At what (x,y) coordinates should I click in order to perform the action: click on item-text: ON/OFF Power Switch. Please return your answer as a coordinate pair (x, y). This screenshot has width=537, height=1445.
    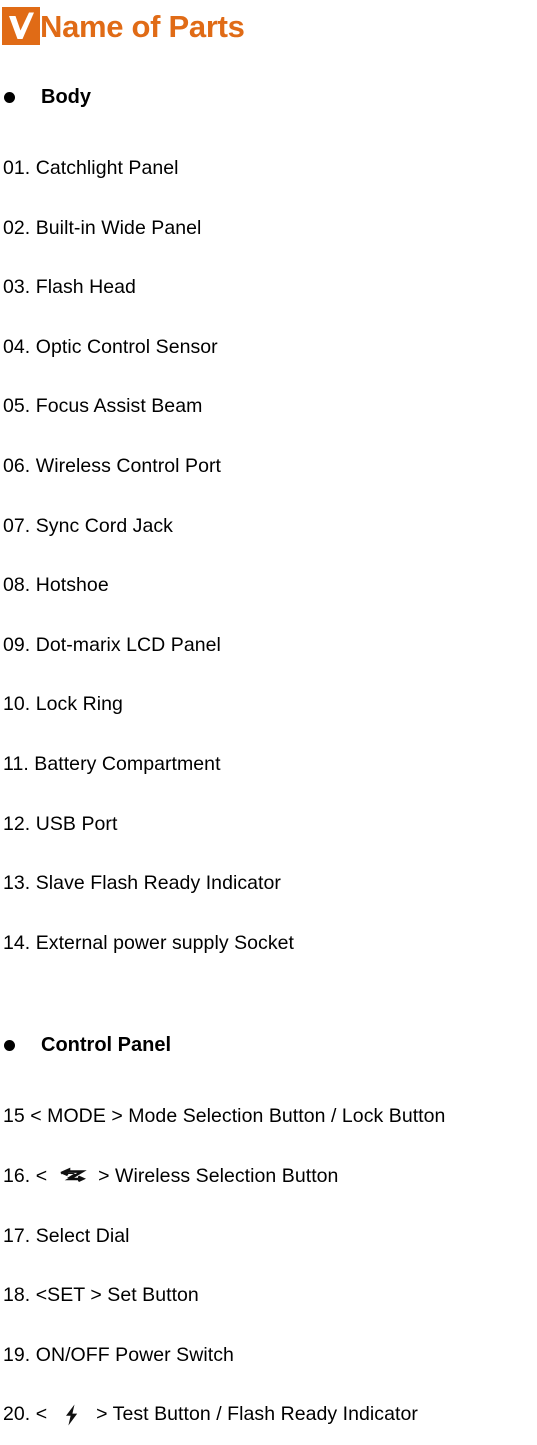
    Looking at the image, I should click on (132, 1354).